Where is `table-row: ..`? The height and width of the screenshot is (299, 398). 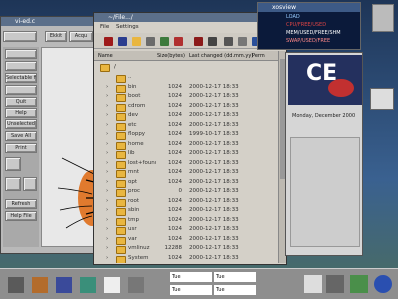 table-row: .. is located at coordinates (186, 78).